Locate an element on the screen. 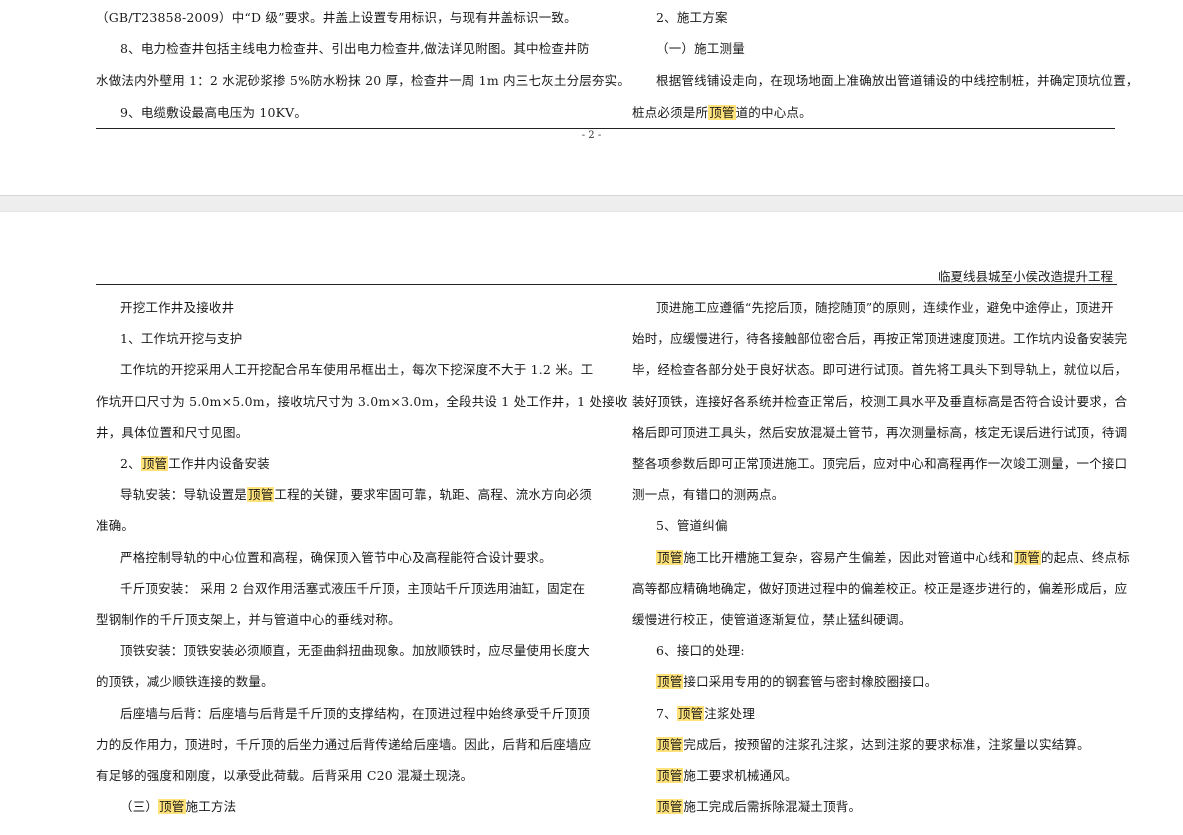 Image resolution: width=1183 pixels, height=835 pixels. text-line: 井，具体位置和尺寸见图。 is located at coordinates (172, 432).